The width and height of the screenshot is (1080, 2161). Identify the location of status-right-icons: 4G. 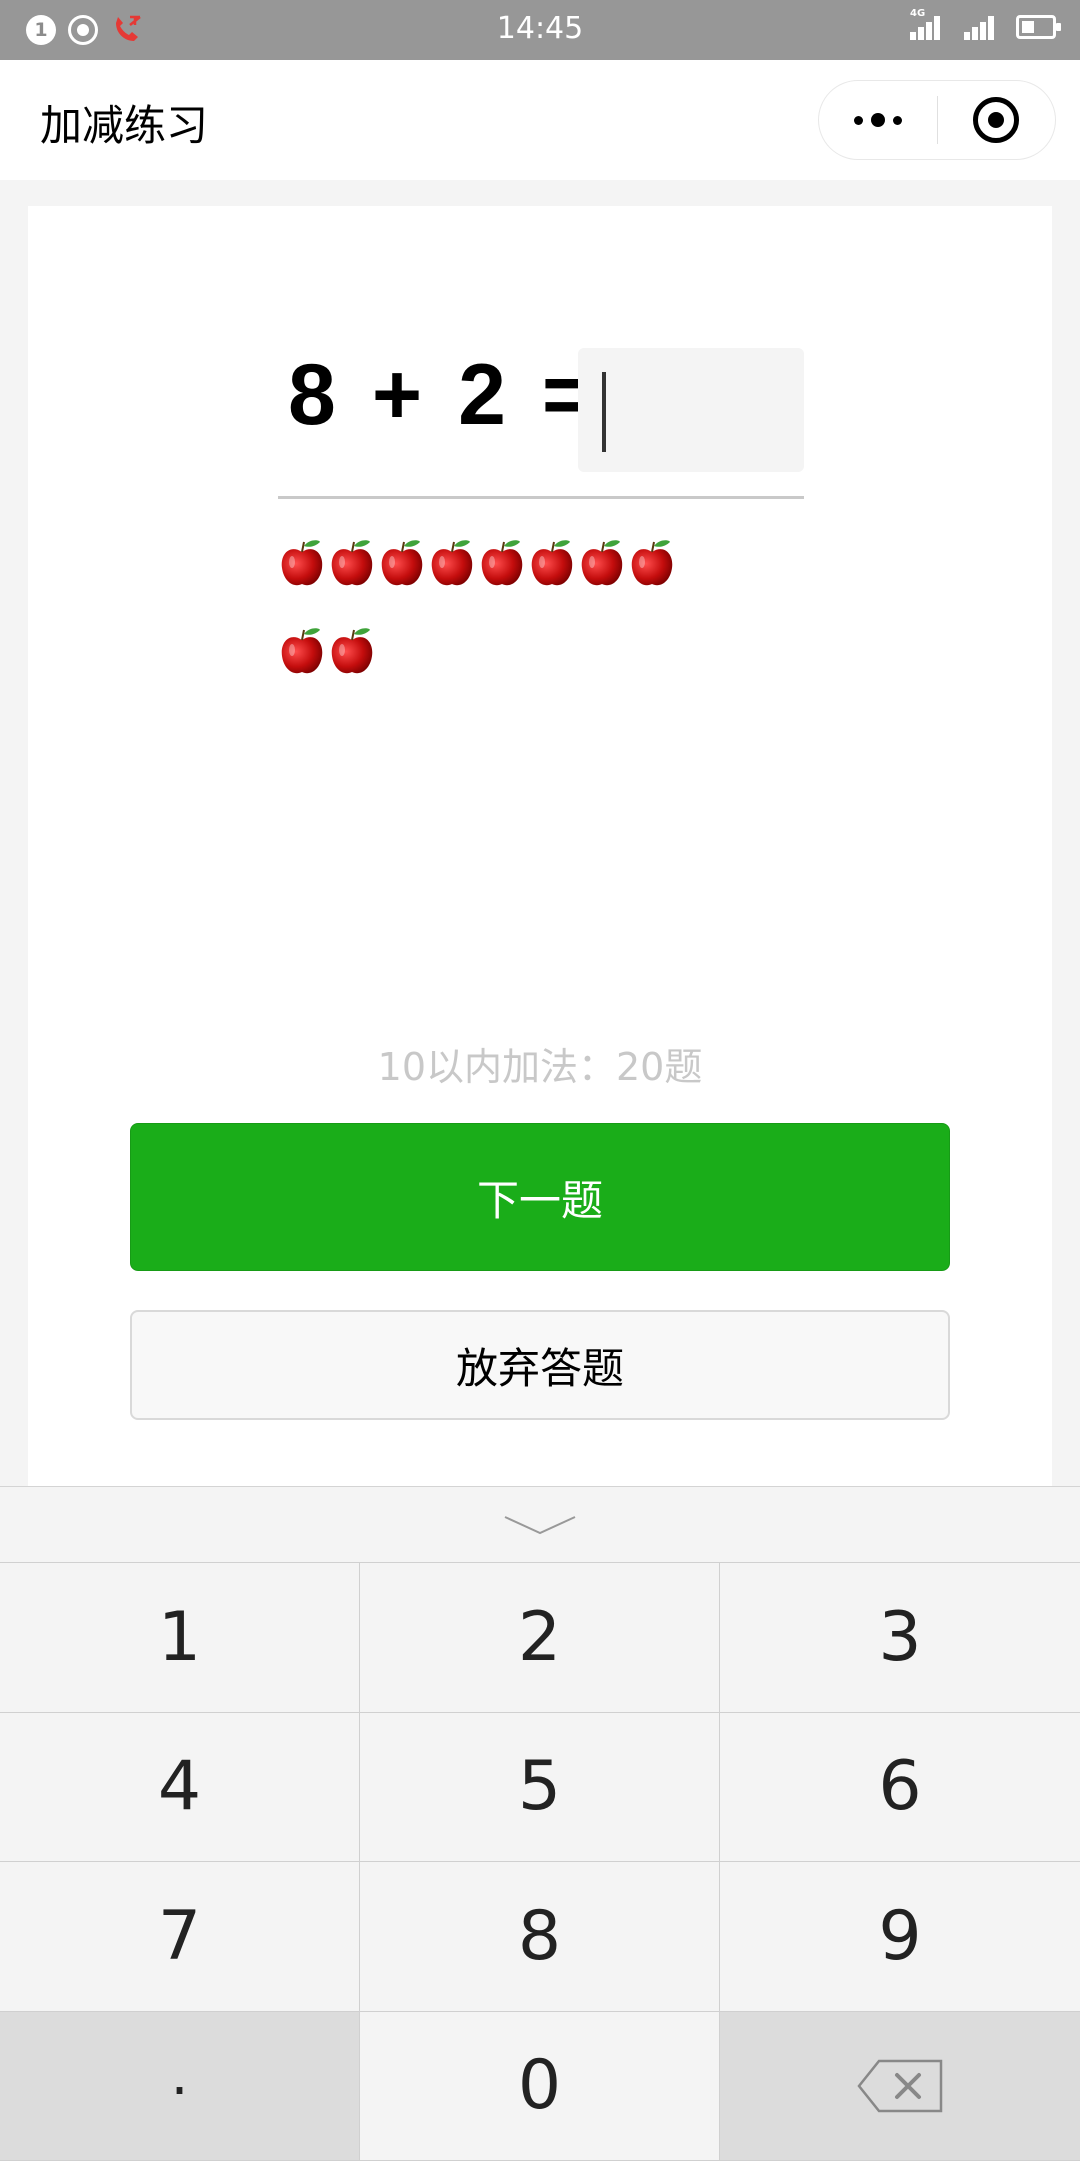
(982, 27).